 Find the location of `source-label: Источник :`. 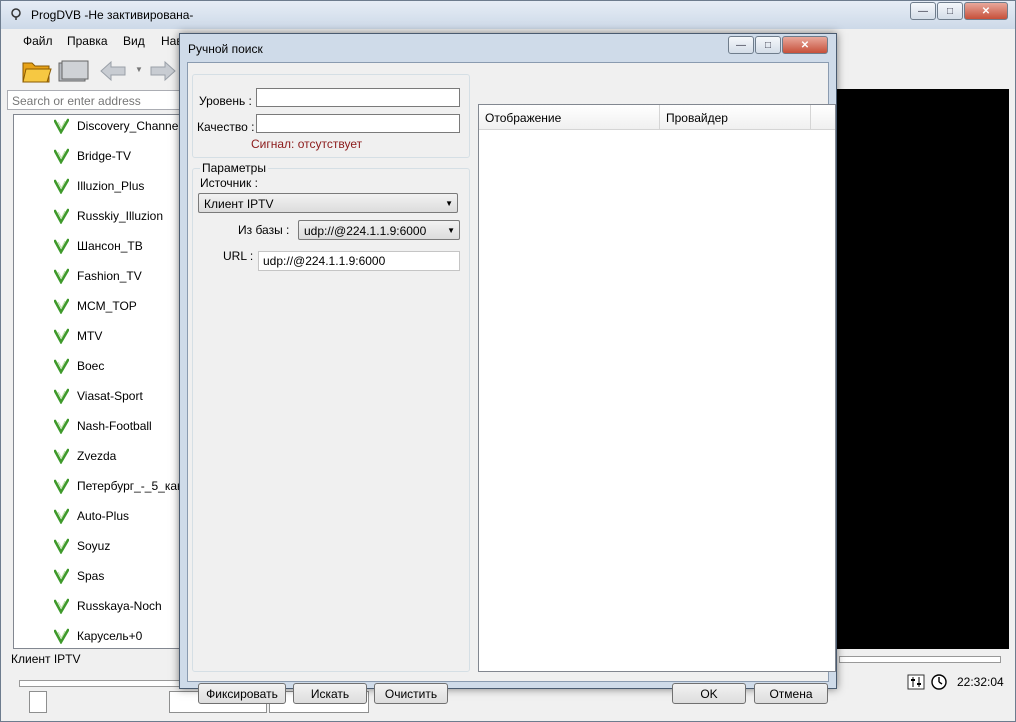

source-label: Источник : is located at coordinates (229, 183).